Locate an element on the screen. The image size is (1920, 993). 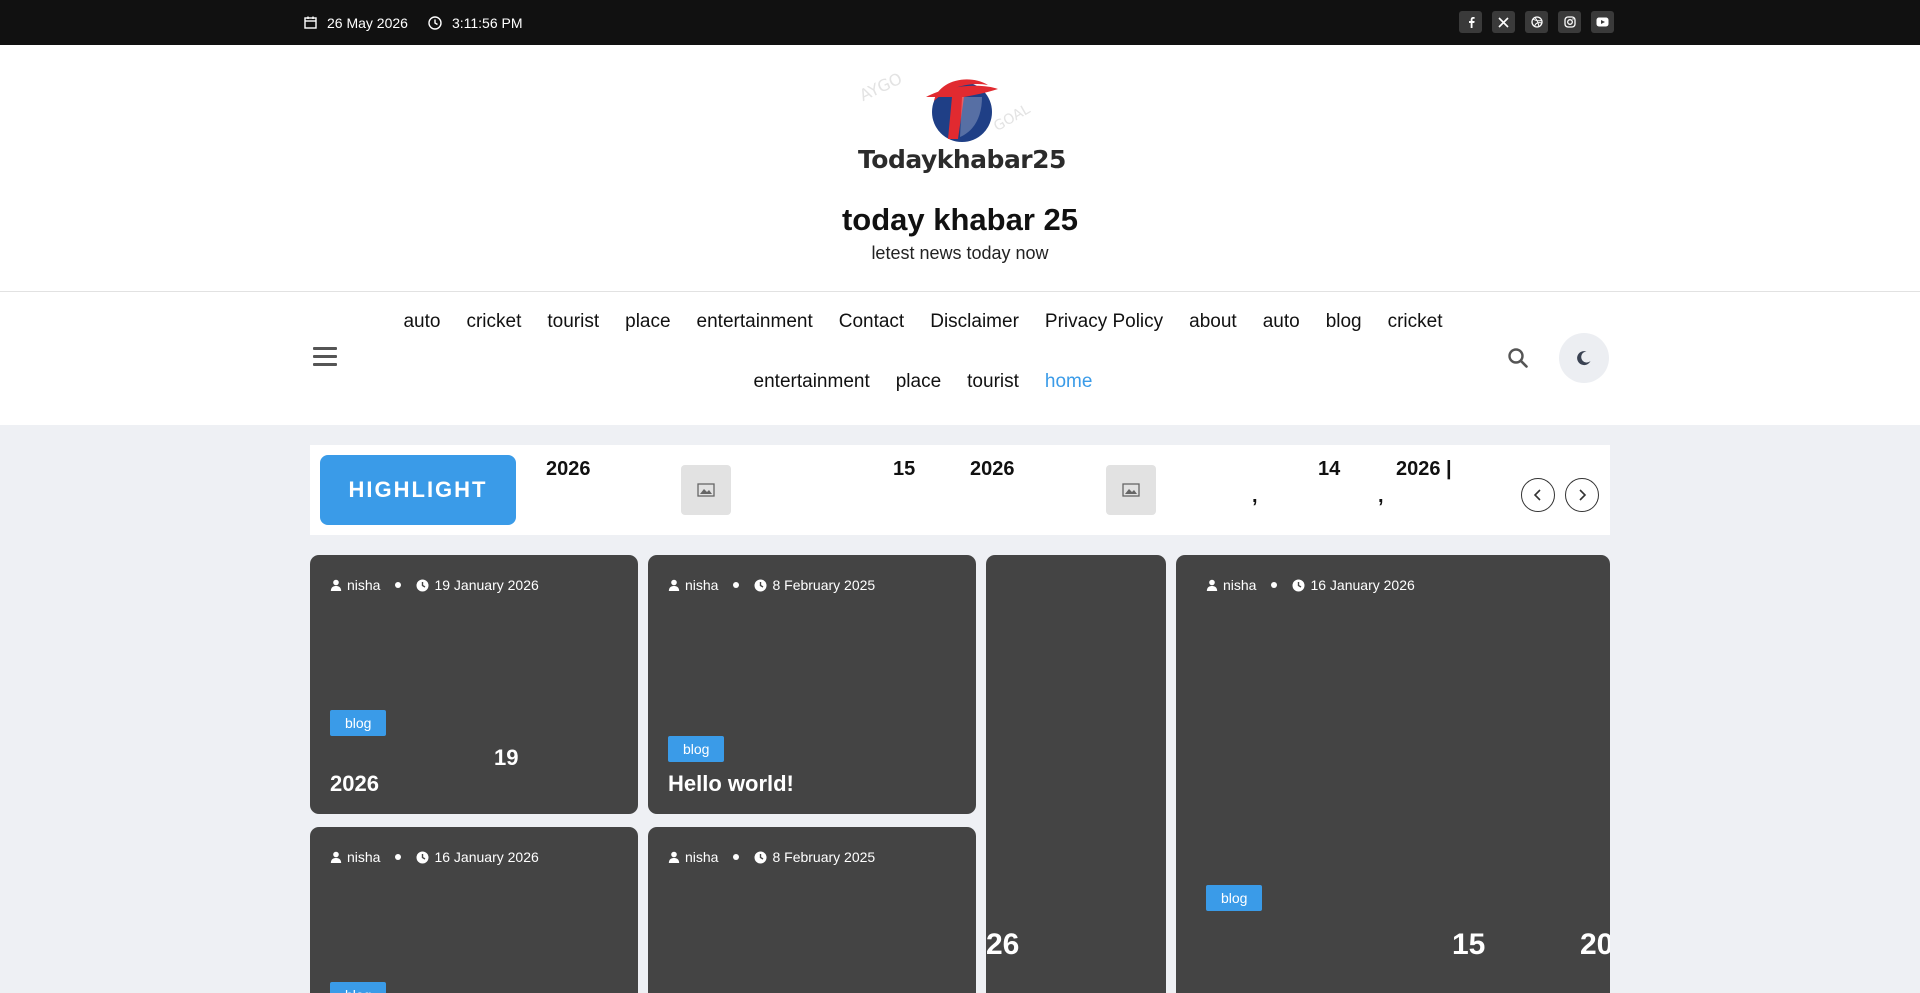
nav-item-about: about is located at coordinates (1213, 334).